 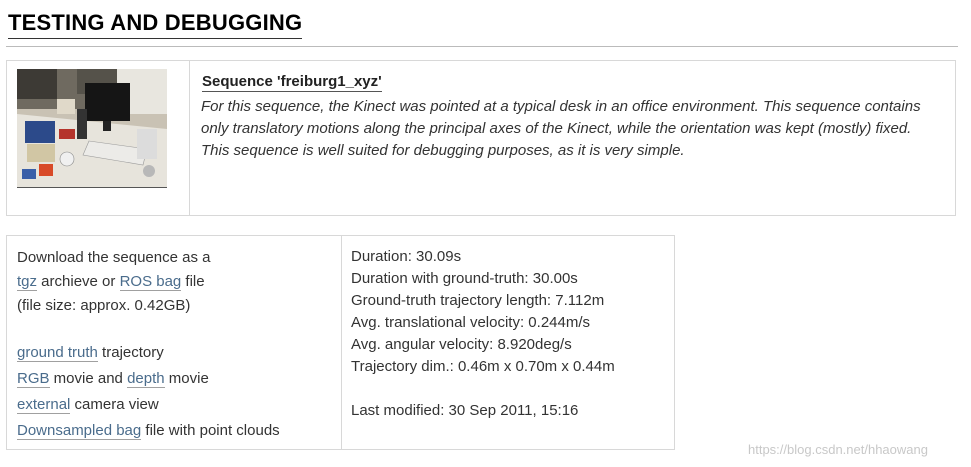 I want to click on sequence-thumbnail, so click(x=92, y=128).